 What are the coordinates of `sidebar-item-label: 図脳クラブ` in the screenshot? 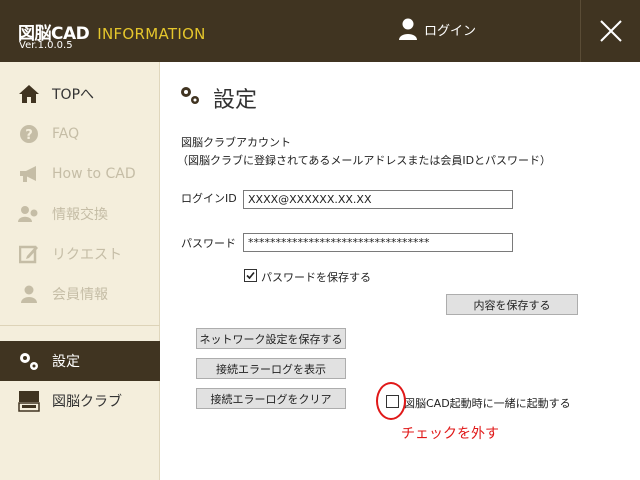 It's located at (87, 402).